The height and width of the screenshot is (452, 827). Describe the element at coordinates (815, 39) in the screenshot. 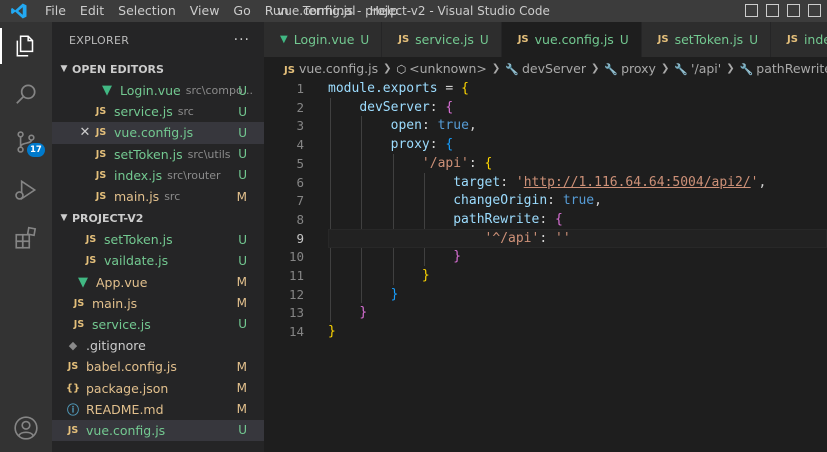

I see `tab-label: inde` at that location.